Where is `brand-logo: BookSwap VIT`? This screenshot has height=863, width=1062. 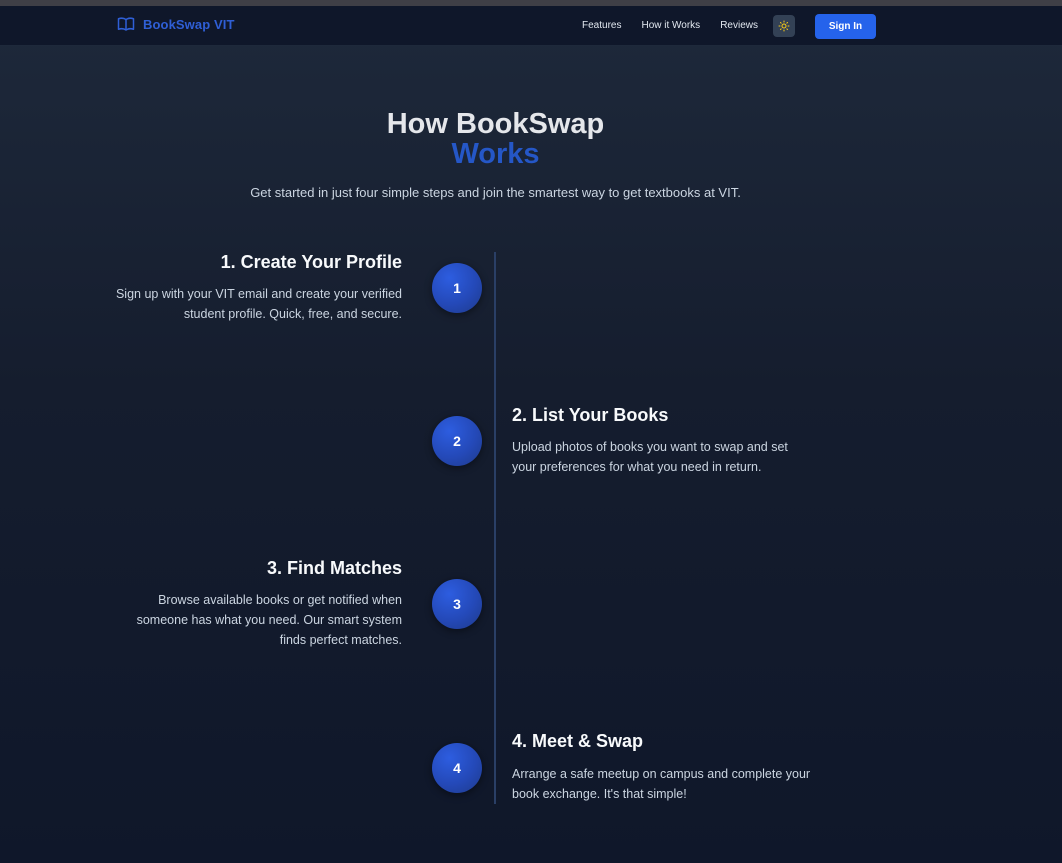
brand-logo: BookSwap VIT is located at coordinates (176, 24).